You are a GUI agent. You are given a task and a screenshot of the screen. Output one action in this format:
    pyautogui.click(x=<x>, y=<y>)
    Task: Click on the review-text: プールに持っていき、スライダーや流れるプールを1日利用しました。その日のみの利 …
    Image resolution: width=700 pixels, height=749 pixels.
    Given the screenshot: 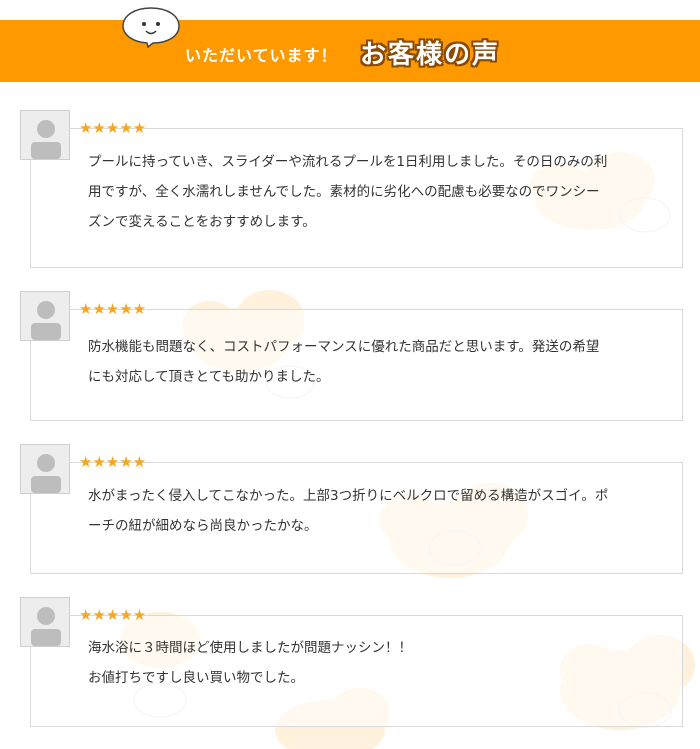 What is the action you would take?
    pyautogui.click(x=383, y=192)
    